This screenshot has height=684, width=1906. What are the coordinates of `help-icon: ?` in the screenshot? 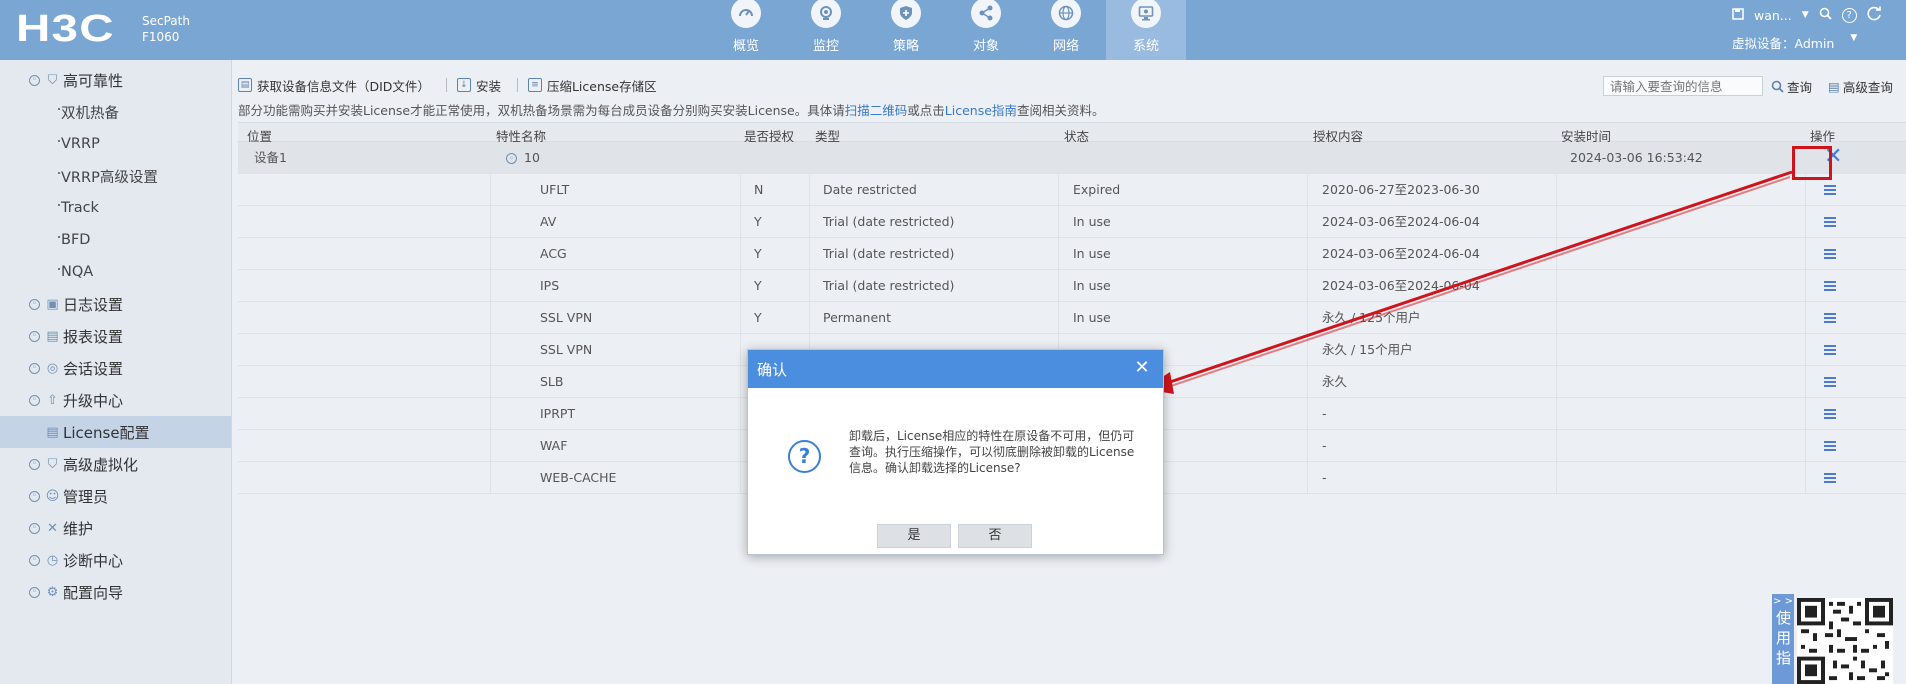 It's located at (1849, 15).